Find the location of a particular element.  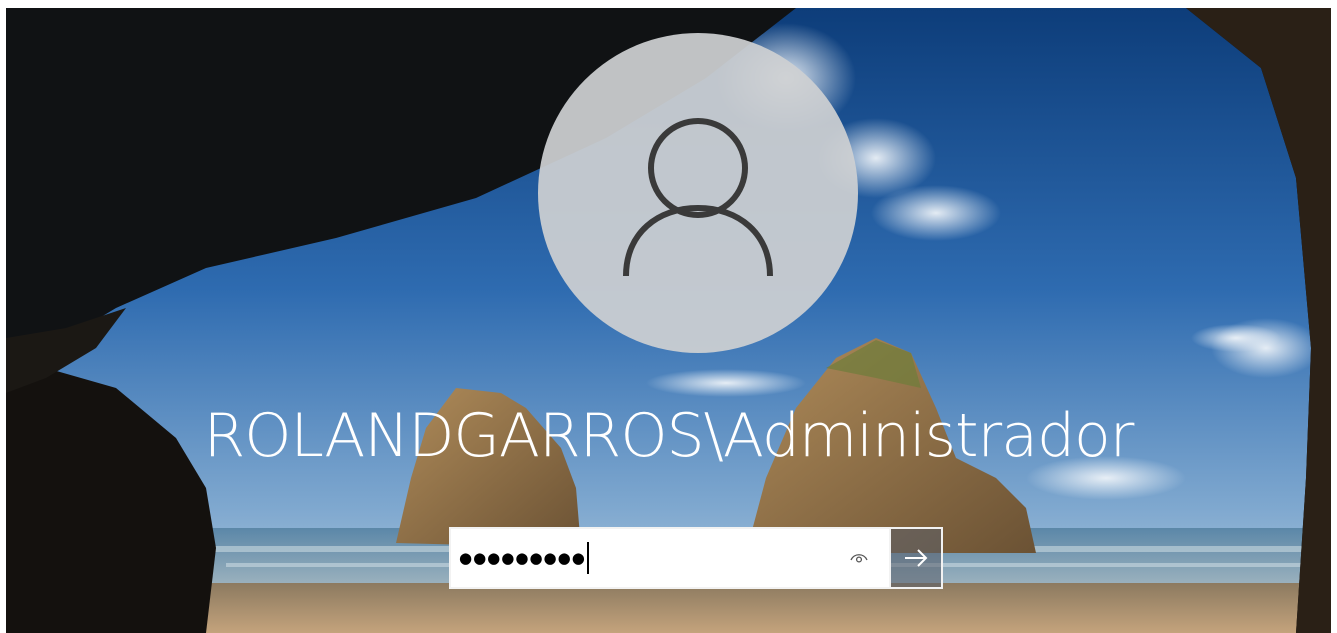

submit-button is located at coordinates (915, 558).